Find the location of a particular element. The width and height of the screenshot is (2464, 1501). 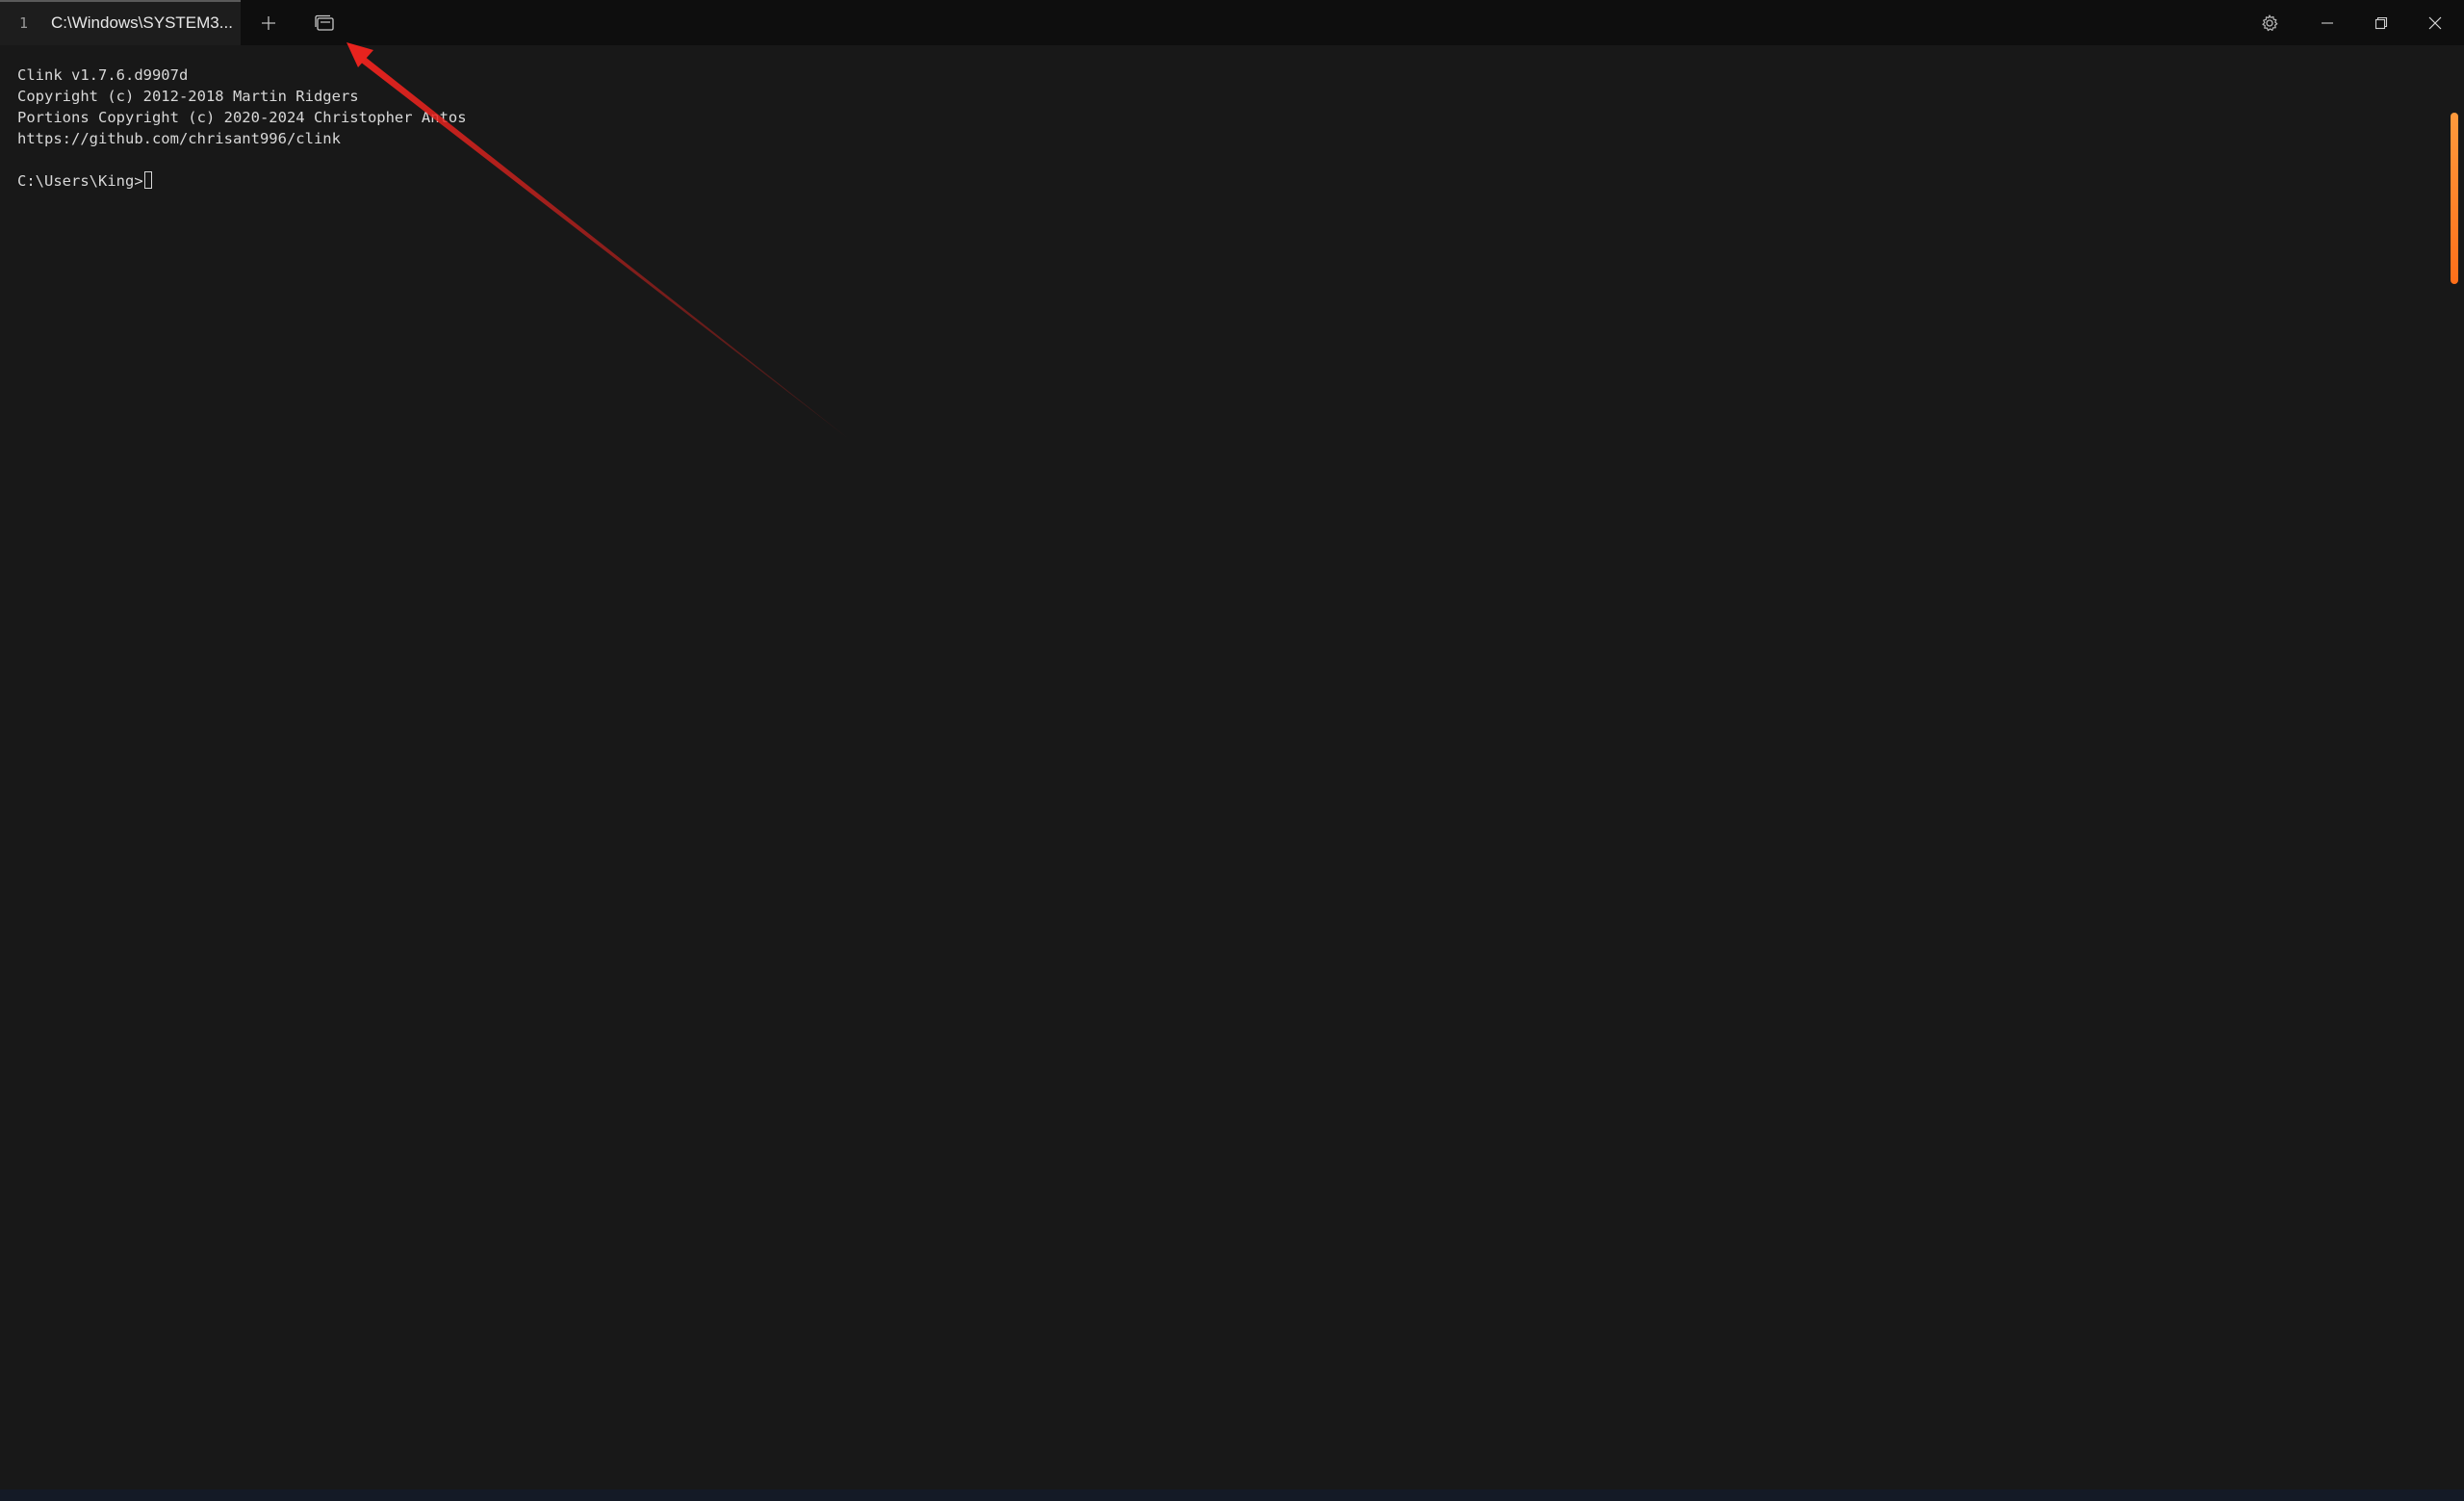

text-cursor is located at coordinates (147, 180).